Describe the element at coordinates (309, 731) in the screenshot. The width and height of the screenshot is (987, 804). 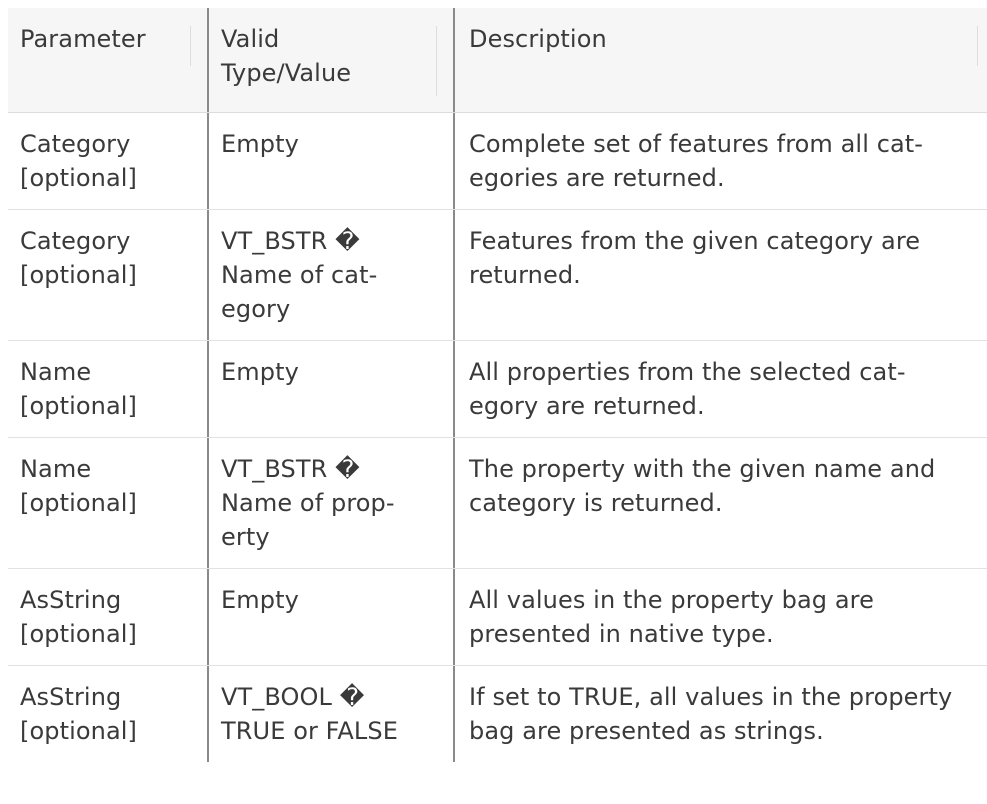
I see `valid-line: TRUE or FALSE` at that location.